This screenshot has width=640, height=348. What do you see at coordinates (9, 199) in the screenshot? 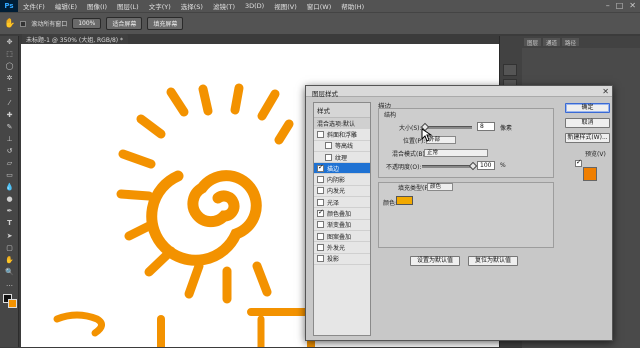
I see `dodge-tool-icon: ●` at bounding box center [9, 199].